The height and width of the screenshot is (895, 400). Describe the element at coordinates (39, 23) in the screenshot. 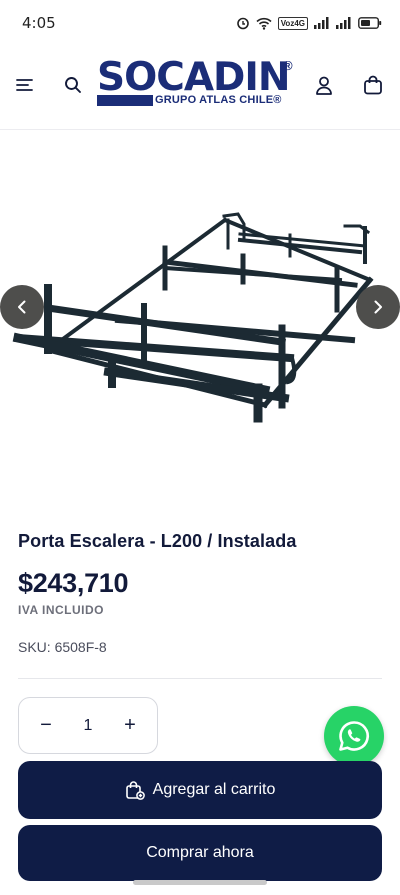

I see `status-time: 4:05` at that location.